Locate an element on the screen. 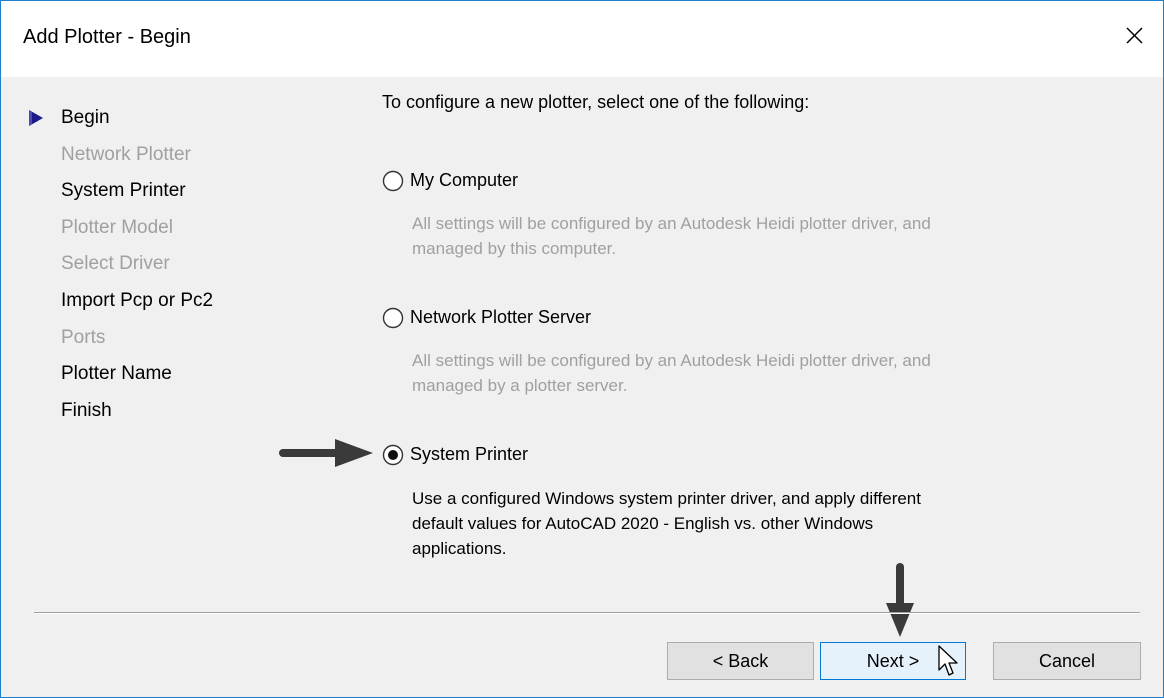 This screenshot has width=1164, height=698. system-printer-label: System Printer is located at coordinates (469, 454).